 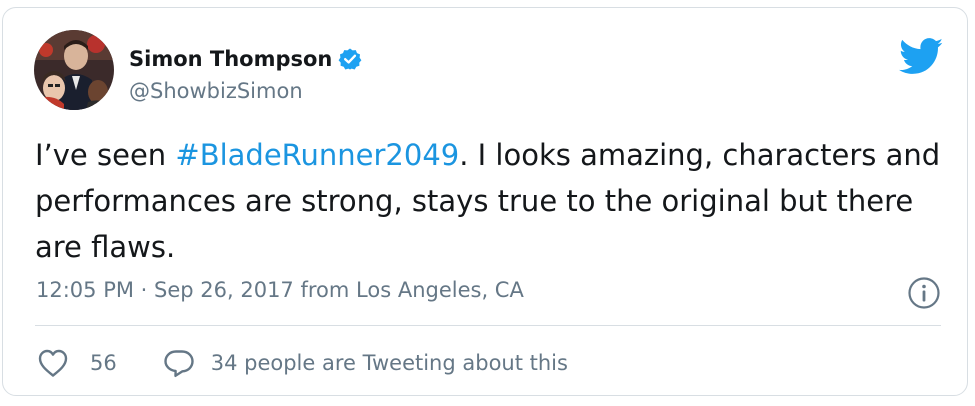 I want to click on divider, so click(x=488, y=325).